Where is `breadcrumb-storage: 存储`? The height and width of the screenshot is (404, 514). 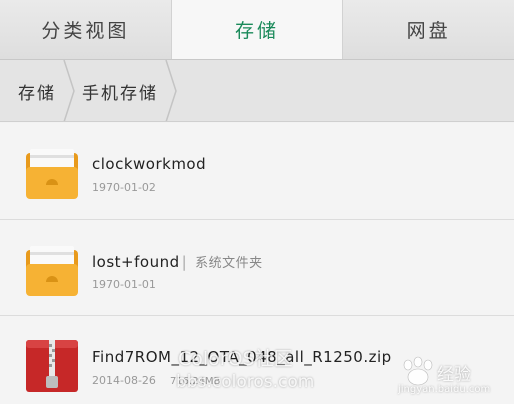 breadcrumb-storage: 存储 is located at coordinates (37, 90).